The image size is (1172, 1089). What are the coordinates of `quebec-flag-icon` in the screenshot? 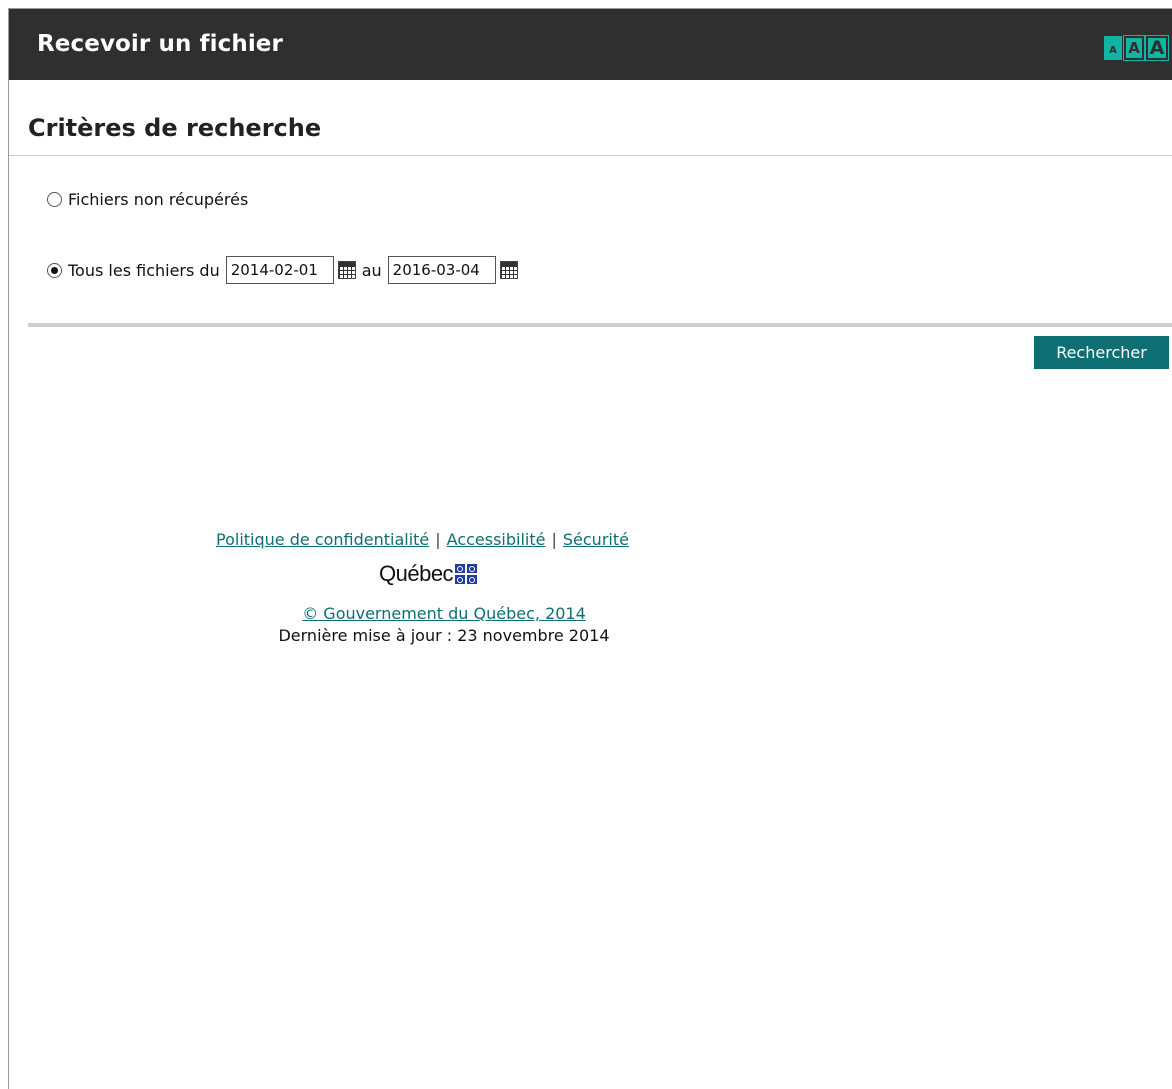 It's located at (466, 574).